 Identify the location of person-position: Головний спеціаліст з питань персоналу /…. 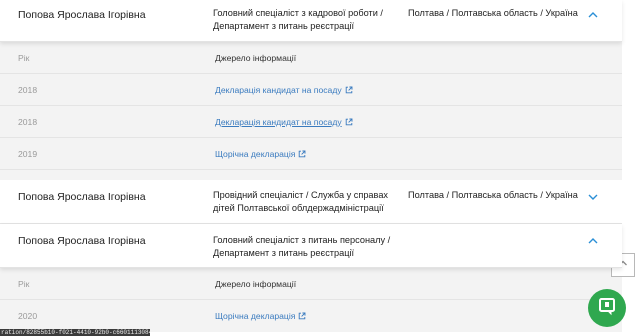
(302, 246).